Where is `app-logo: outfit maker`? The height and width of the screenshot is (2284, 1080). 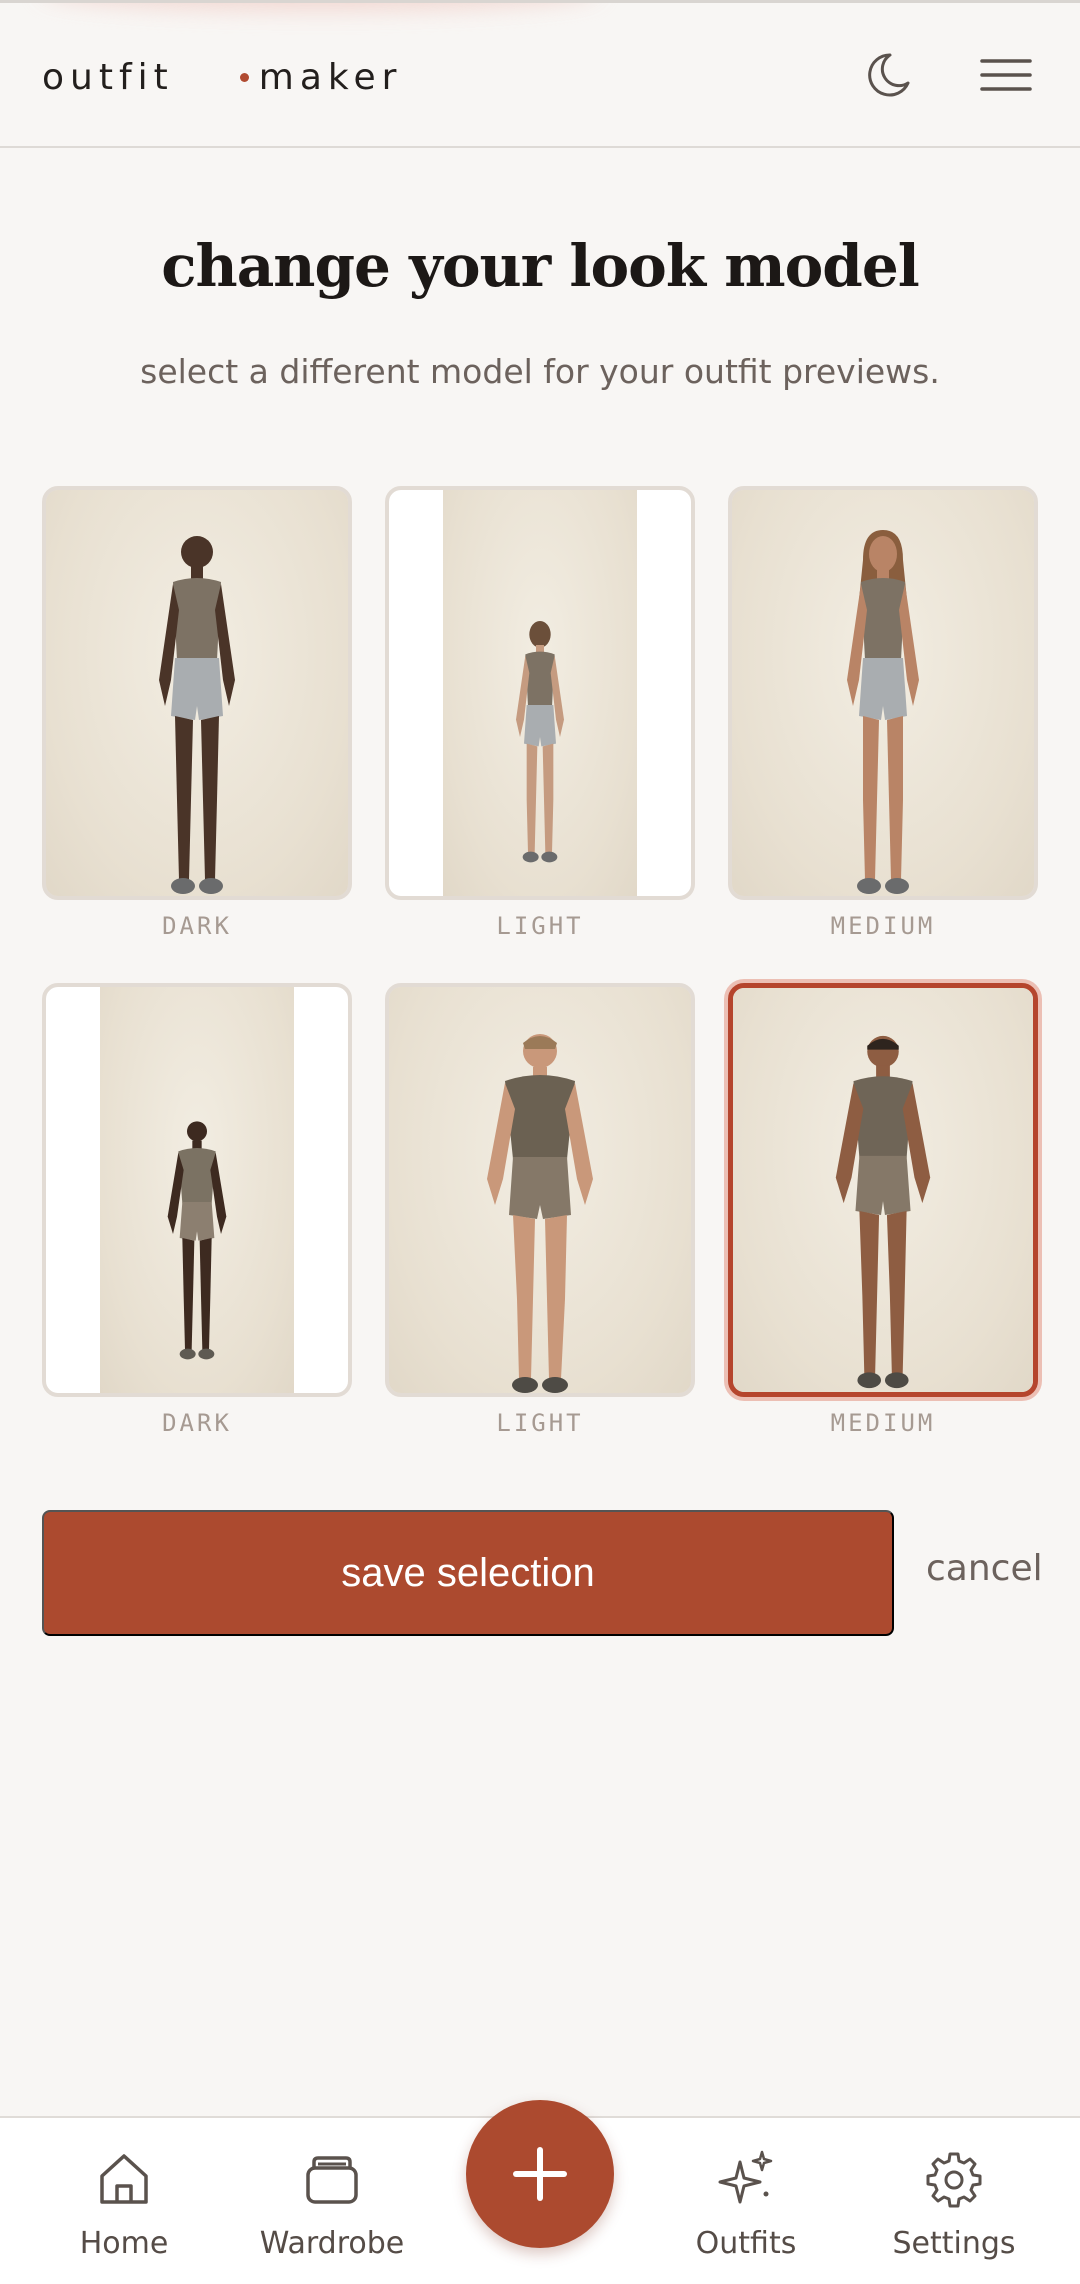
app-logo: outfit maker is located at coordinates (222, 77).